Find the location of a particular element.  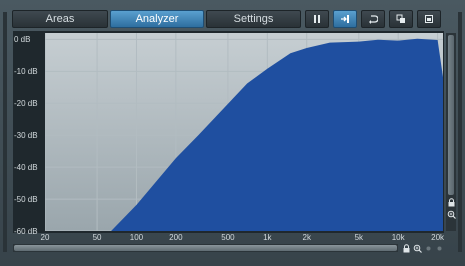

paste-button is located at coordinates (429, 19).